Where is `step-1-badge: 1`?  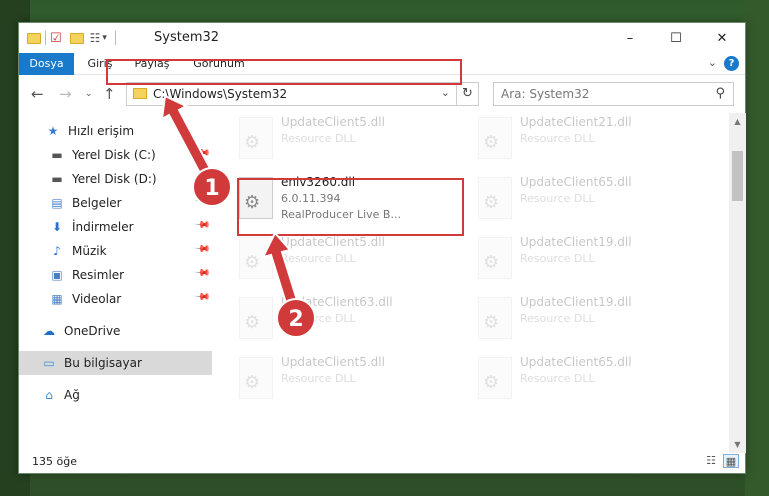 step-1-badge: 1 is located at coordinates (212, 187).